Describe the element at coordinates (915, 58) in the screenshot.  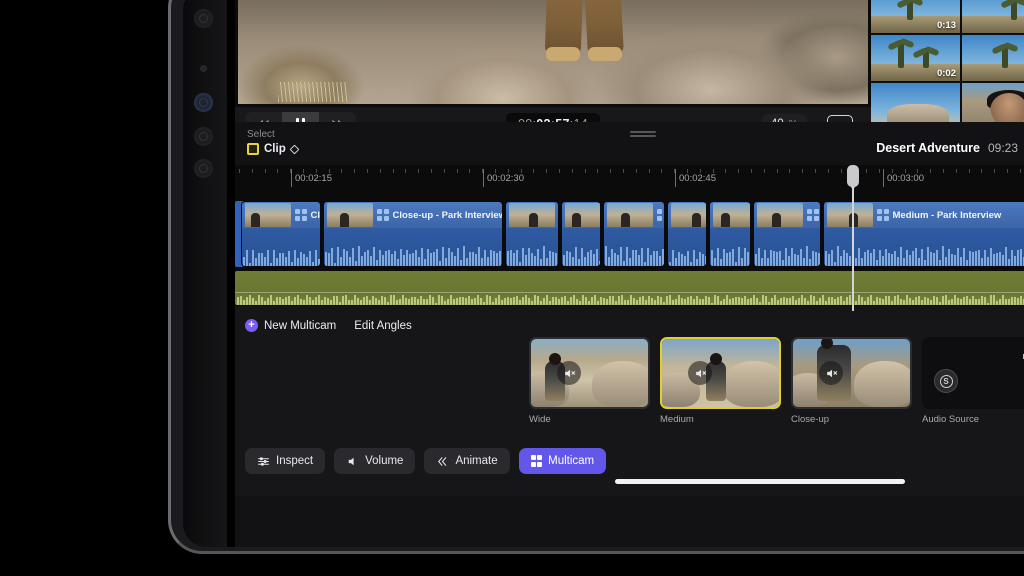
I see `browser-thumb: 0:02` at that location.